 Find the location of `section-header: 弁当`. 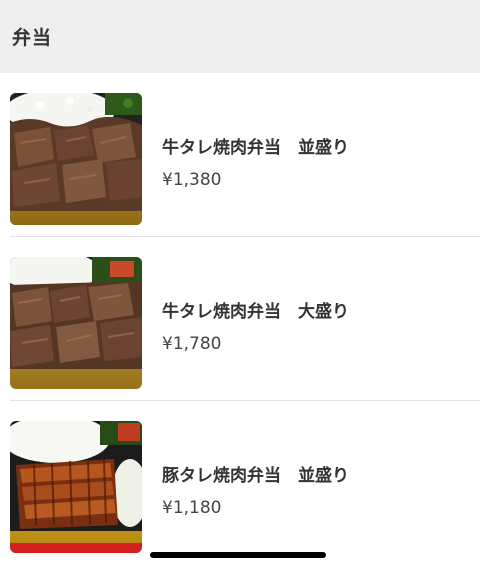

section-header: 弁当 is located at coordinates (240, 36).